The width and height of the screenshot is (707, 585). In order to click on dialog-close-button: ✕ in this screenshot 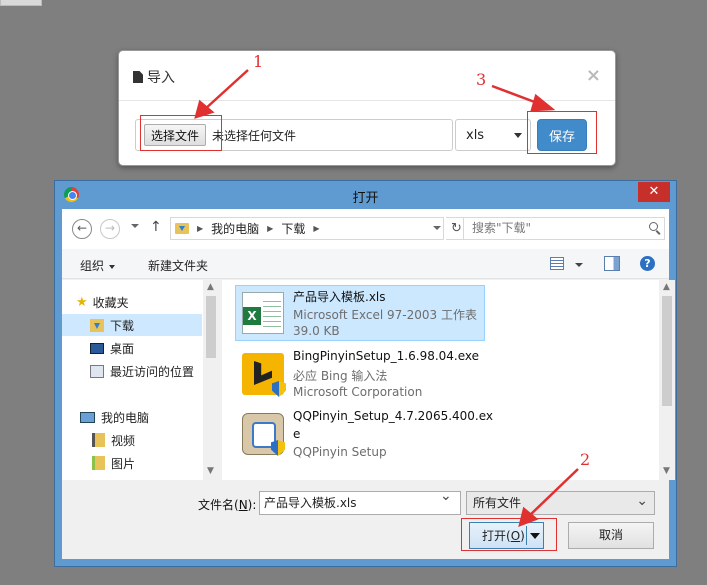, I will do `click(654, 192)`.